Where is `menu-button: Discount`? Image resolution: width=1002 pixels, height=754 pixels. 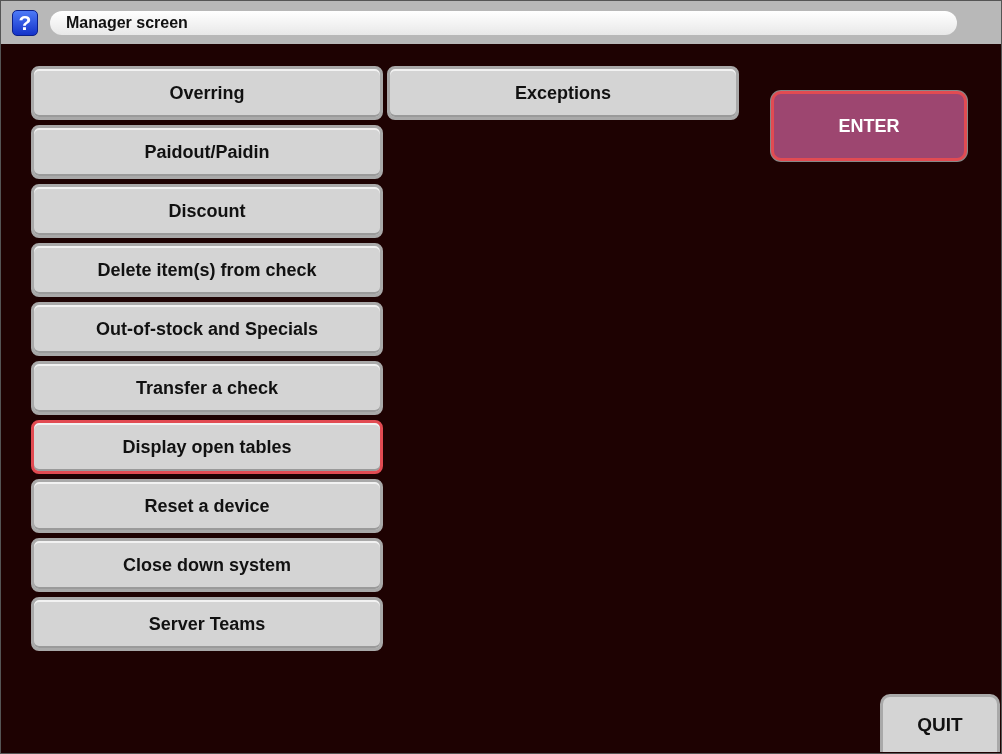
menu-button: Discount is located at coordinates (207, 211).